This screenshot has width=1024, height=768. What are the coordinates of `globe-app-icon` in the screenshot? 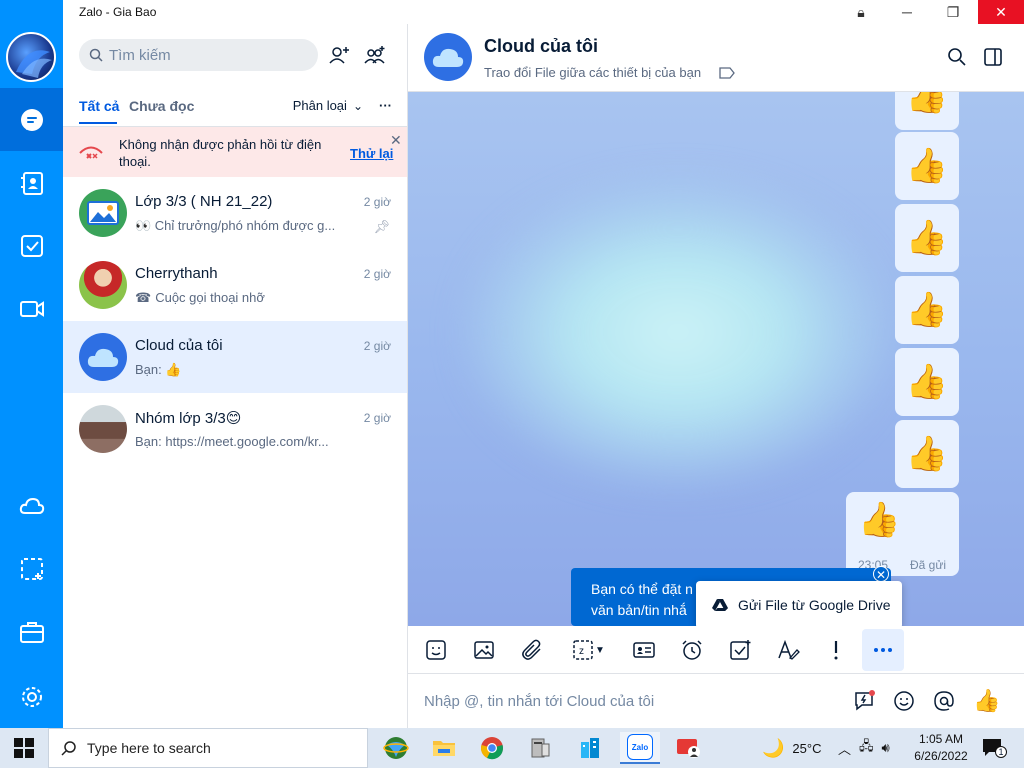 It's located at (396, 748).